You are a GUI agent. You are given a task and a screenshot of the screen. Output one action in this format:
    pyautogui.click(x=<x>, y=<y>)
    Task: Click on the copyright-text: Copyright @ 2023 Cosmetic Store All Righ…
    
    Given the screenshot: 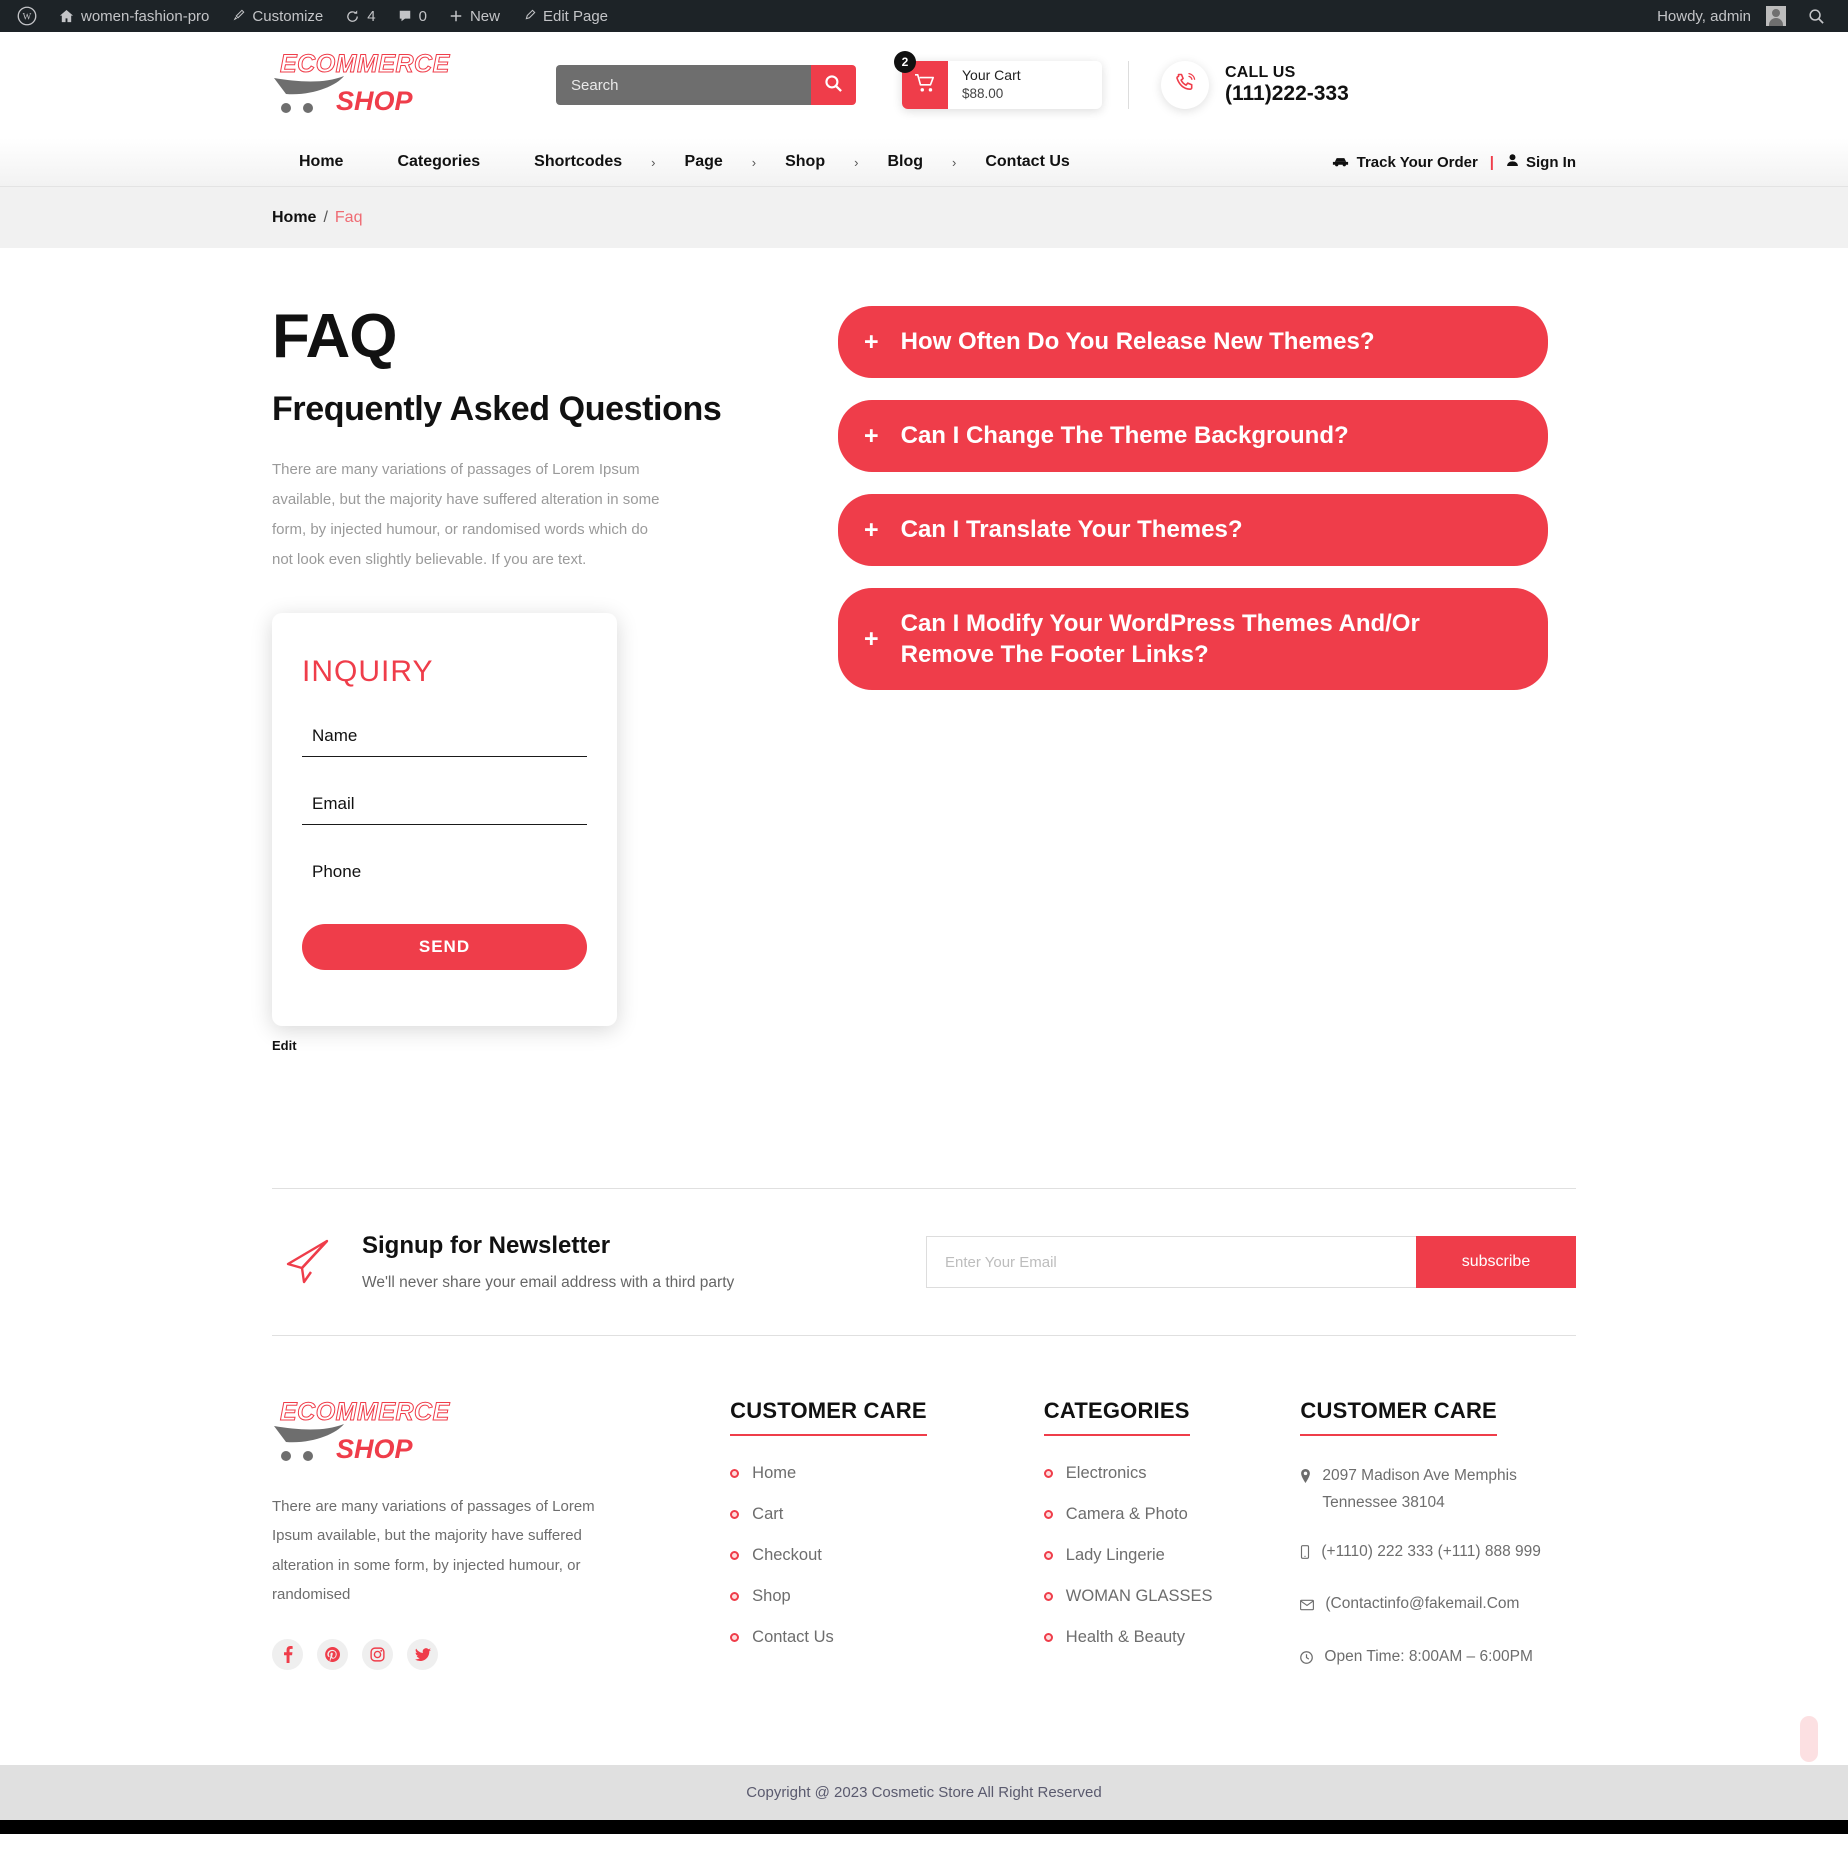 What is the action you would take?
    pyautogui.click(x=924, y=1792)
    